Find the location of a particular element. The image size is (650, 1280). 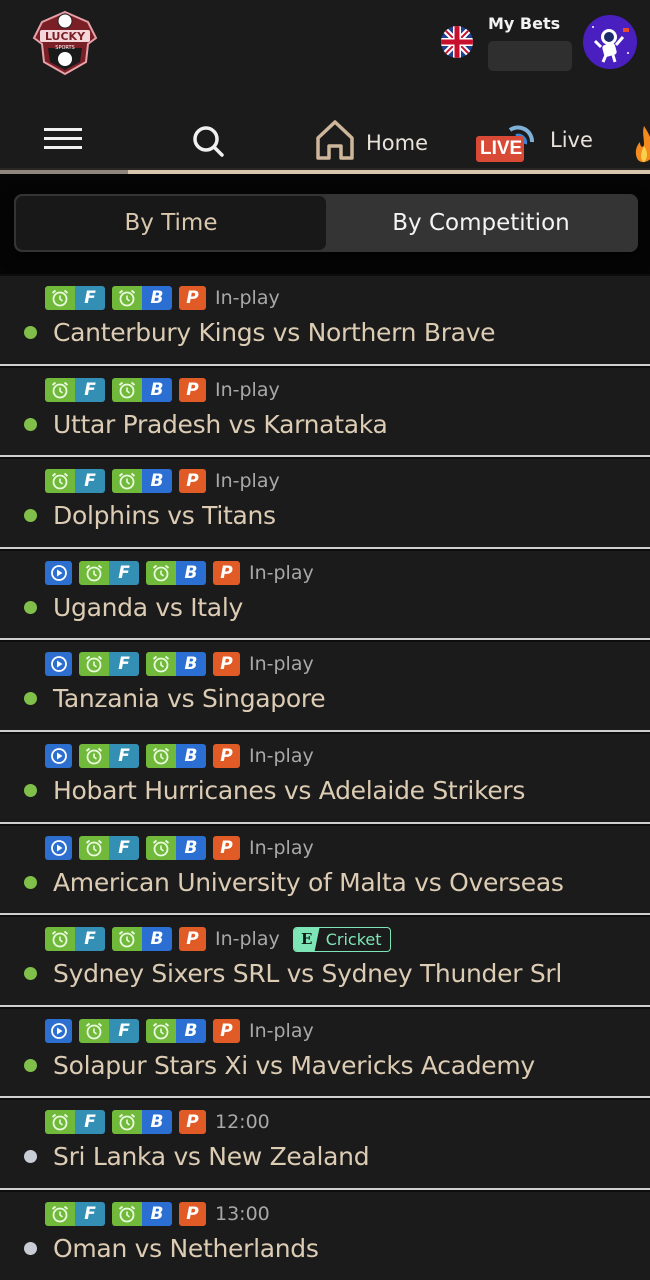

match-name: Tanzania vs Singapore is located at coordinates (189, 698).